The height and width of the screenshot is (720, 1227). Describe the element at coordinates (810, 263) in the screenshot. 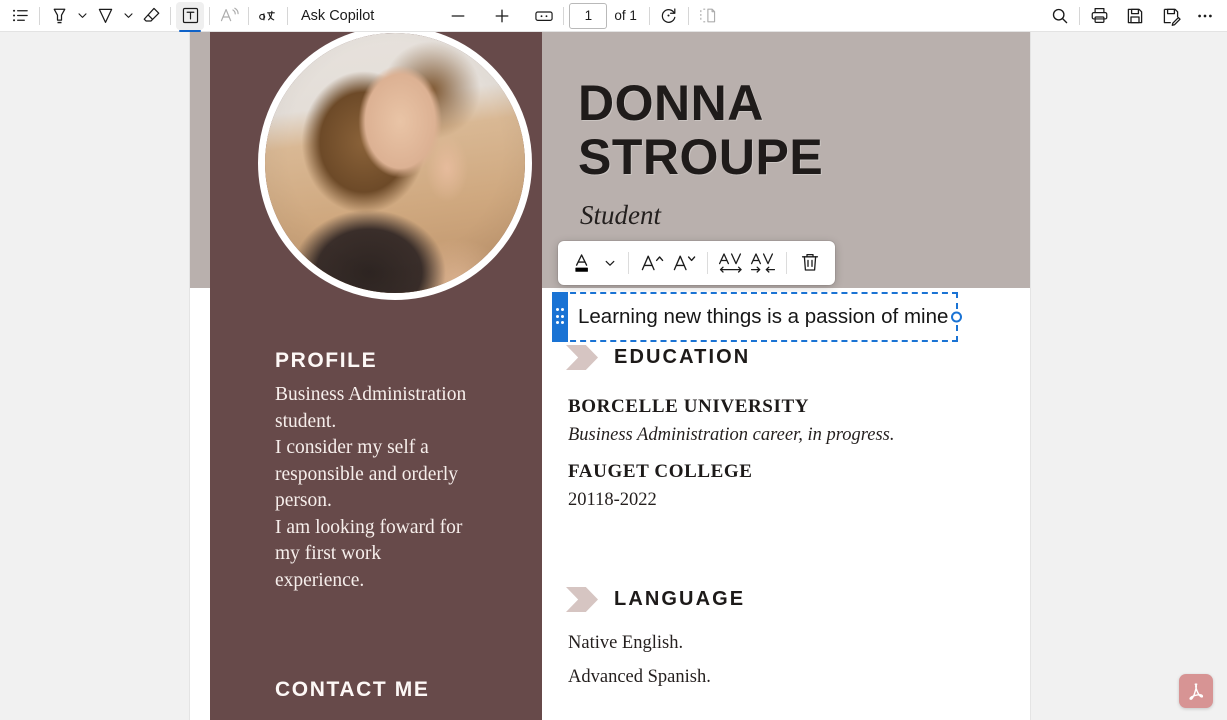

I see `delete-textbox-button` at that location.